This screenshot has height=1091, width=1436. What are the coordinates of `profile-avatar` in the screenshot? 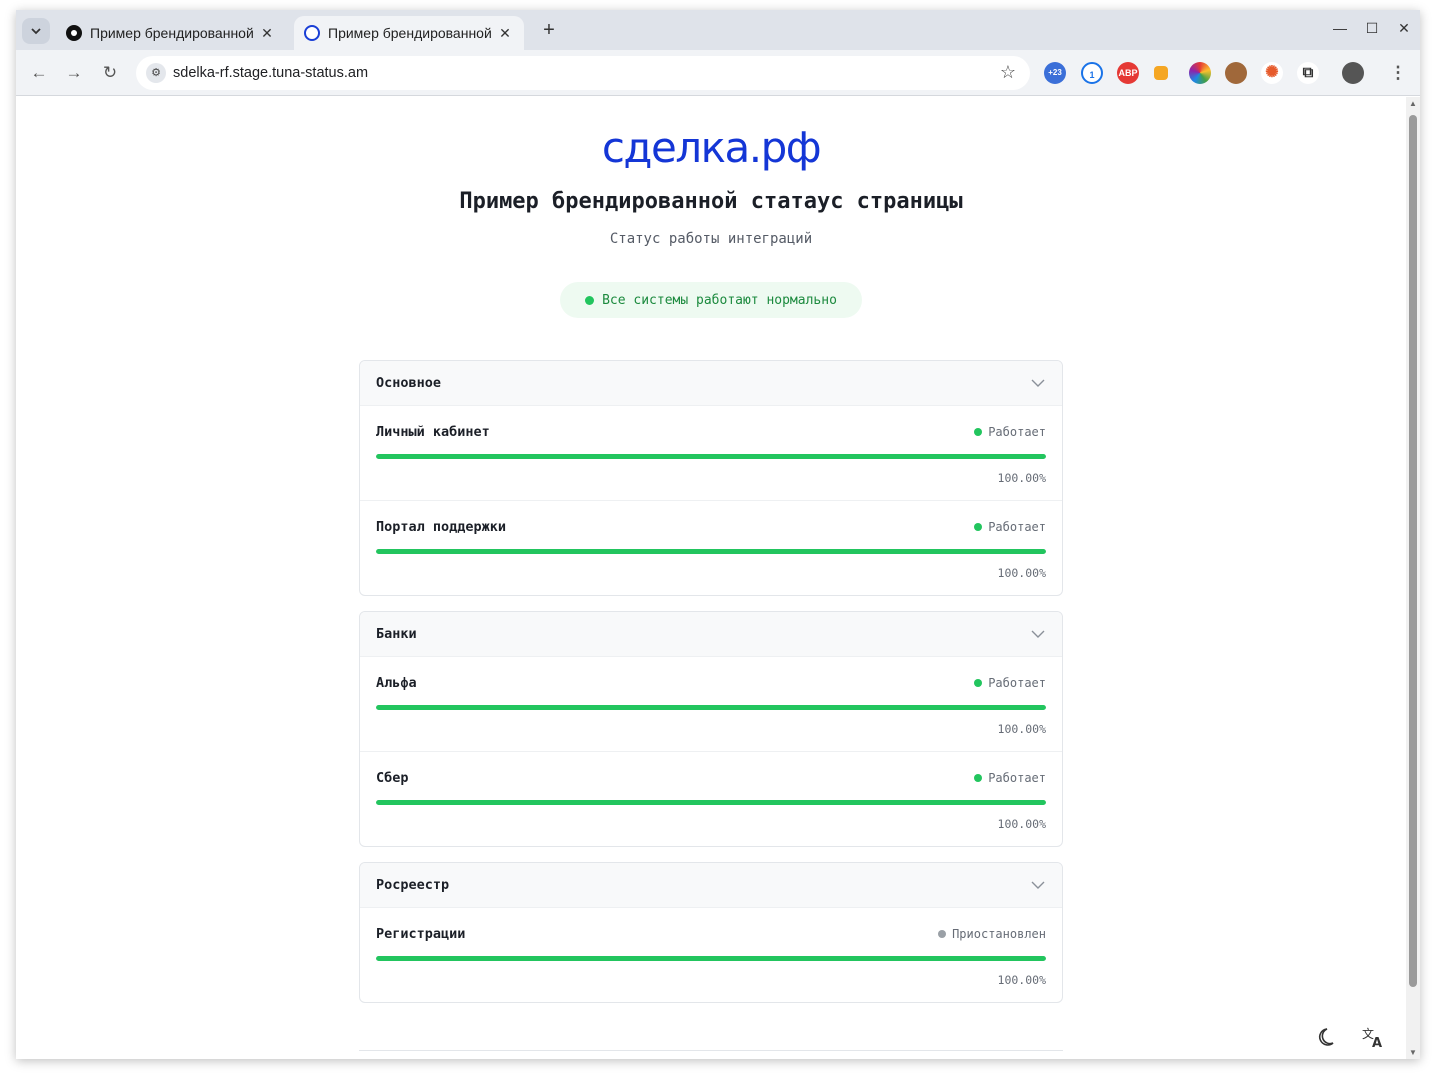 It's located at (1353, 73).